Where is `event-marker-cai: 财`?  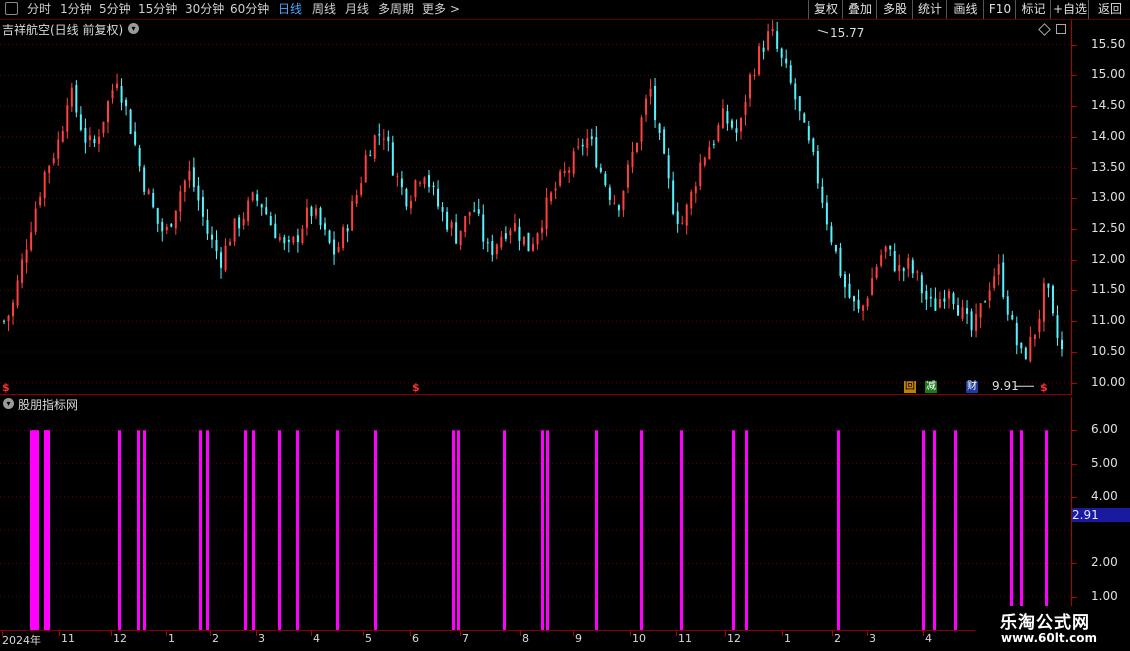
event-marker-cai: 财 is located at coordinates (972, 387).